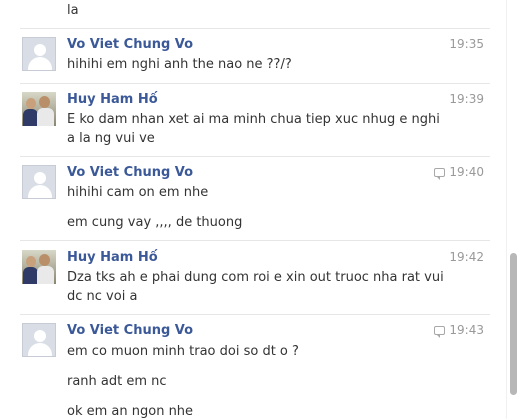  I want to click on timestamp: 19:35, so click(466, 44).